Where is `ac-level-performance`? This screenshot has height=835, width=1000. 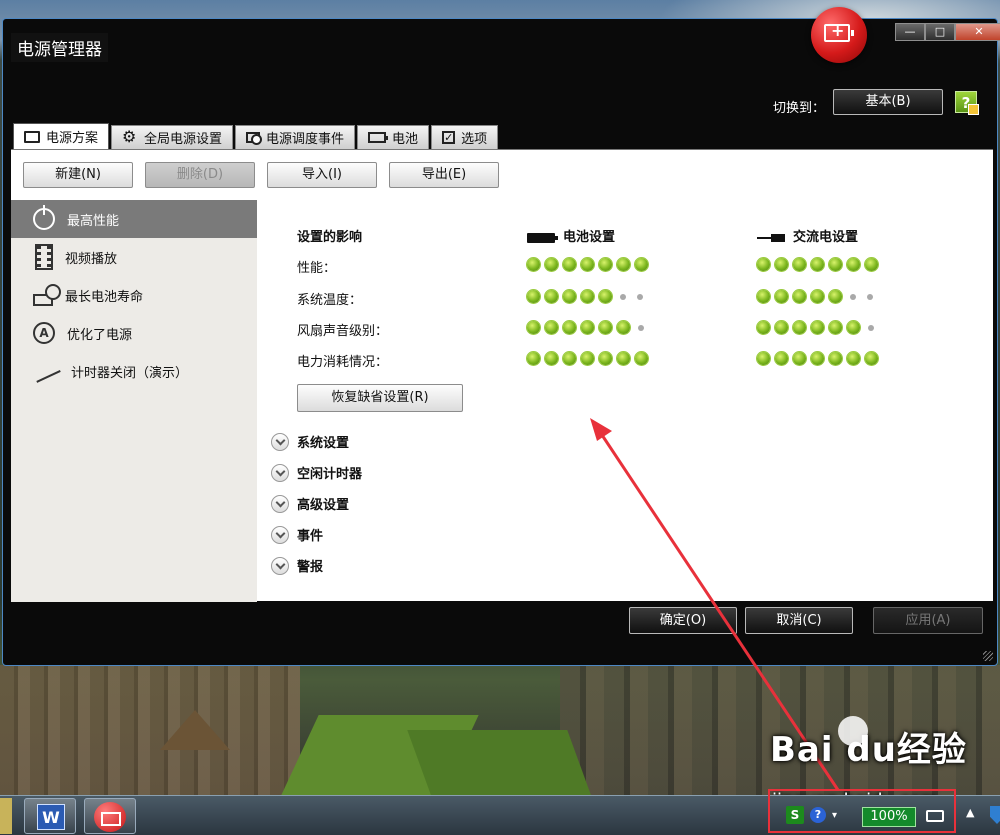 ac-level-performance is located at coordinates (817, 264).